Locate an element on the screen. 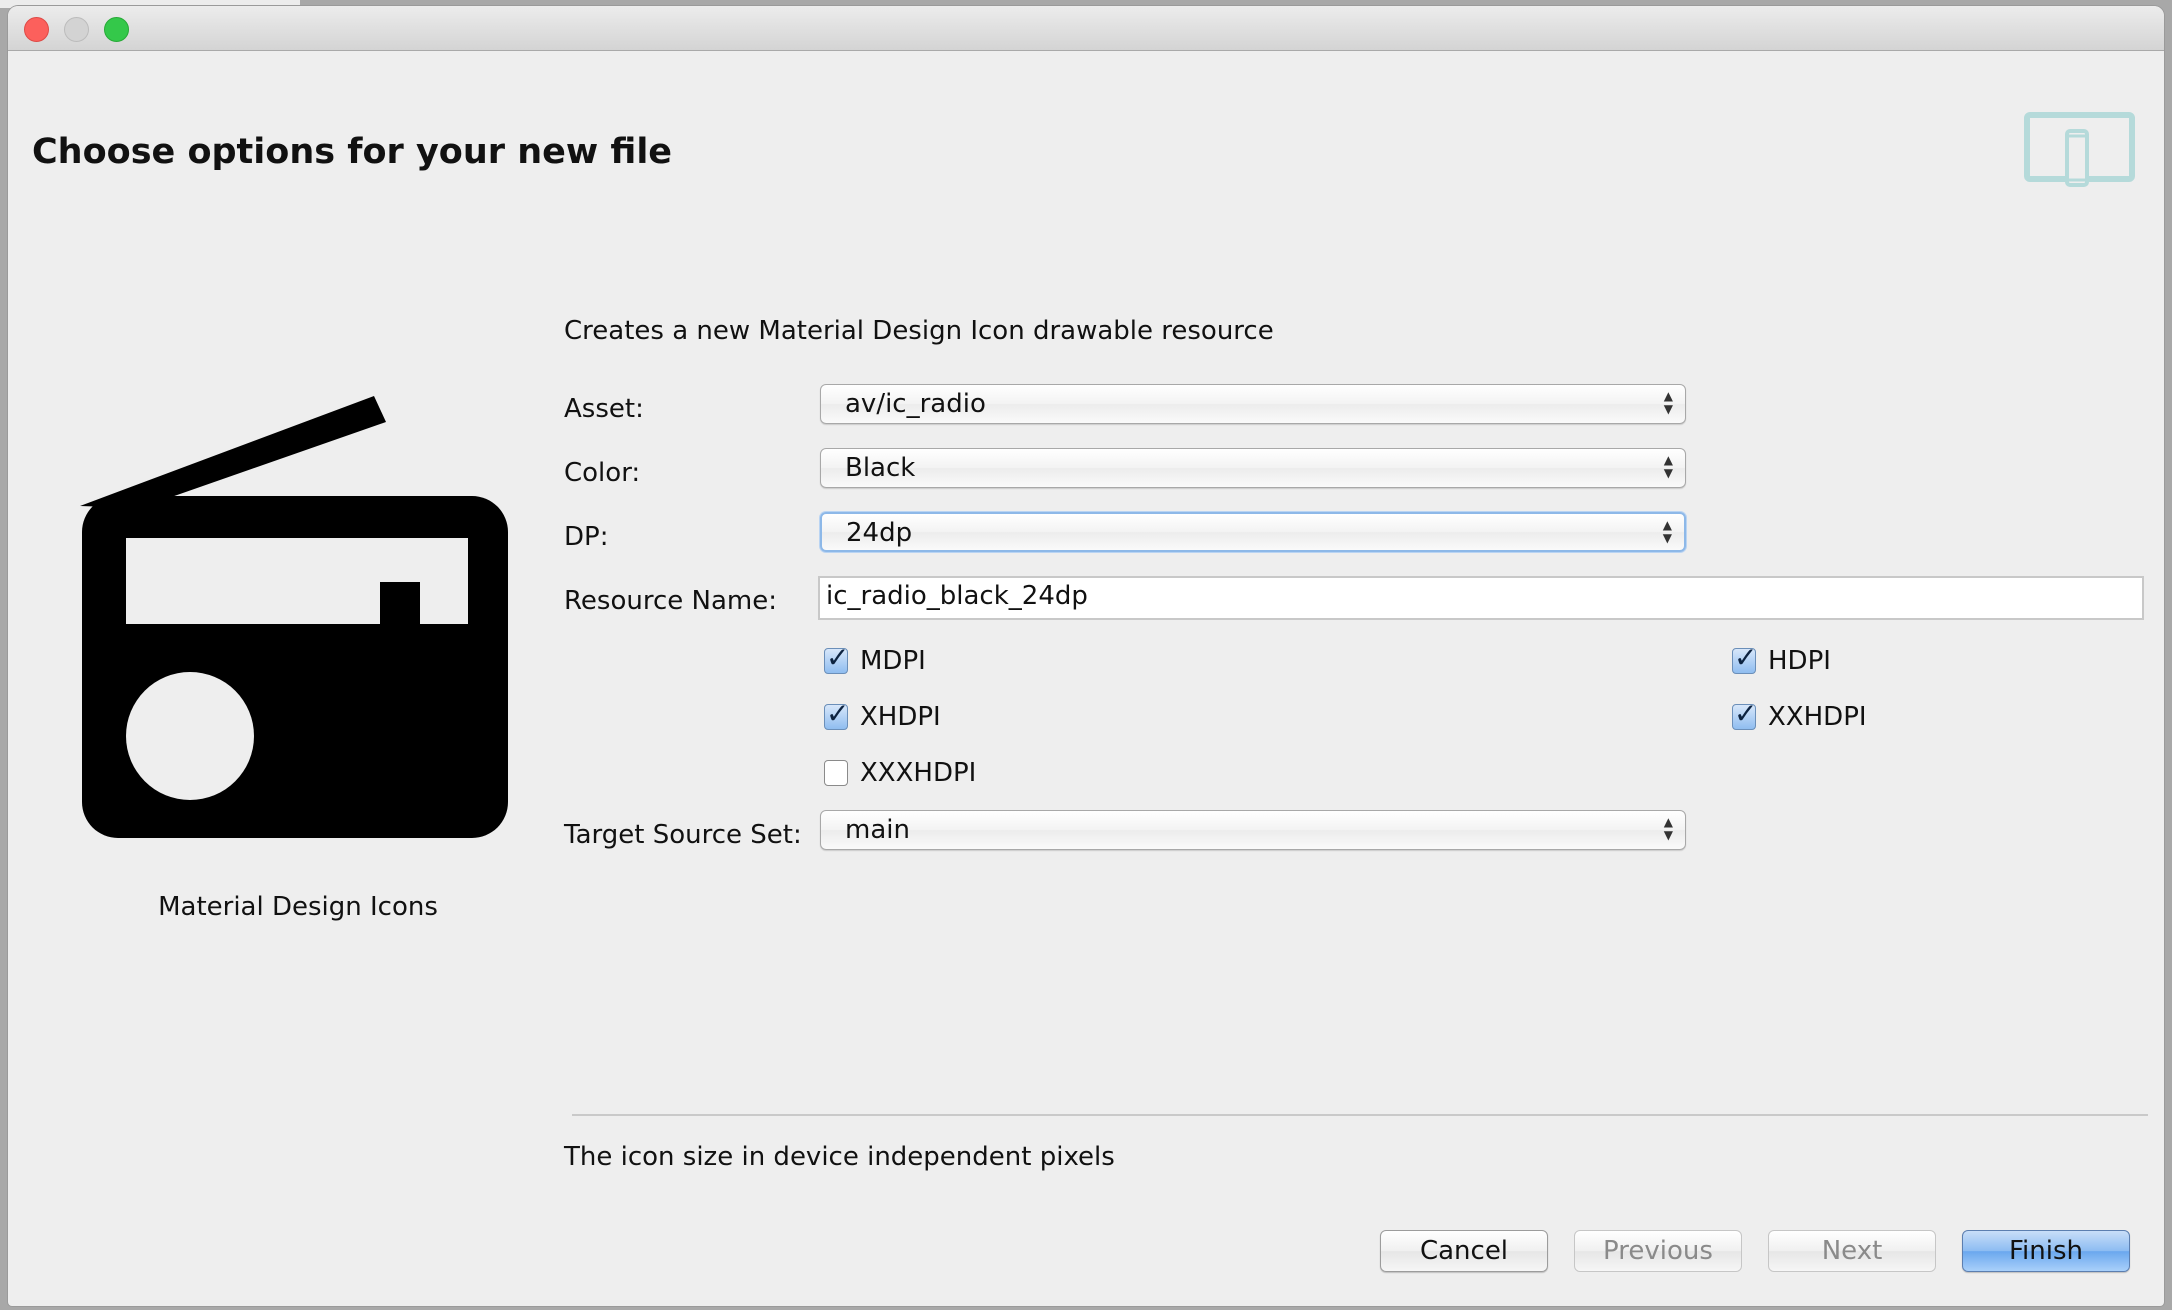 Image resolution: width=2172 pixels, height=1310 pixels. checkbox-box is located at coordinates (836, 773).